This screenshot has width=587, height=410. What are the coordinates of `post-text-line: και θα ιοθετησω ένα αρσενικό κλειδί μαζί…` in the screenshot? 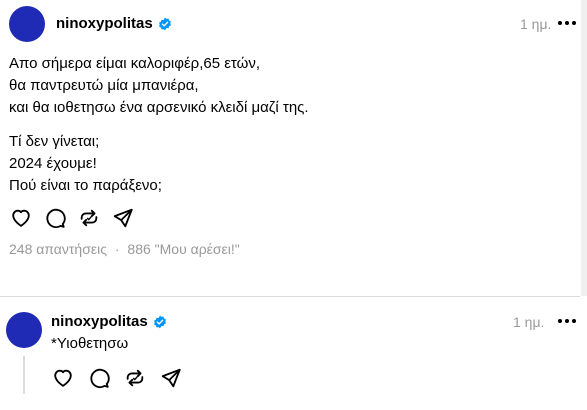 It's located at (159, 107).